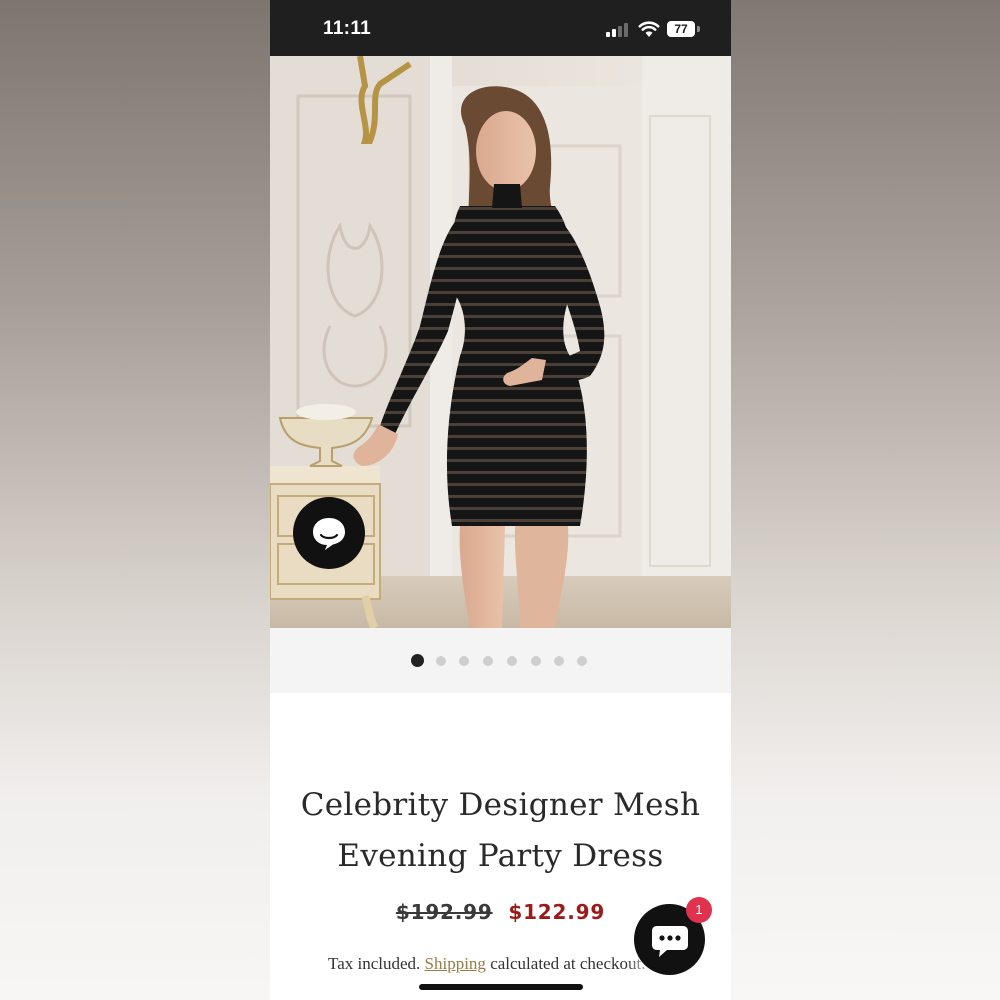 The height and width of the screenshot is (1000, 1000). What do you see at coordinates (444, 912) in the screenshot?
I see `original-price: $192.99` at bounding box center [444, 912].